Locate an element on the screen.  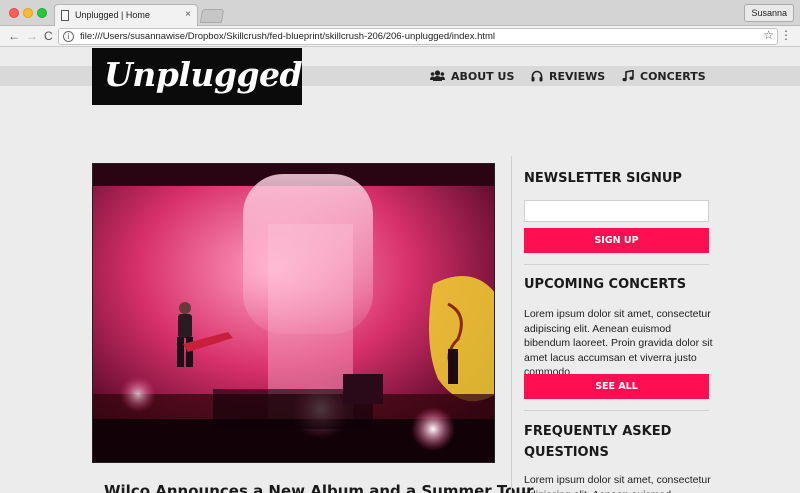
see-all-button: SEE ALL is located at coordinates (616, 386).